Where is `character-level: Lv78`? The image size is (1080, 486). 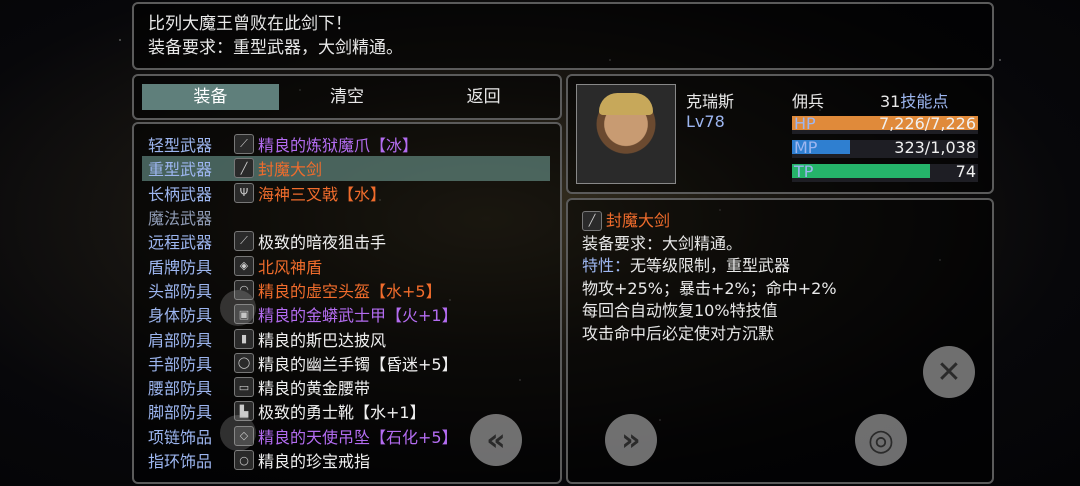 character-level: Lv78 is located at coordinates (705, 121).